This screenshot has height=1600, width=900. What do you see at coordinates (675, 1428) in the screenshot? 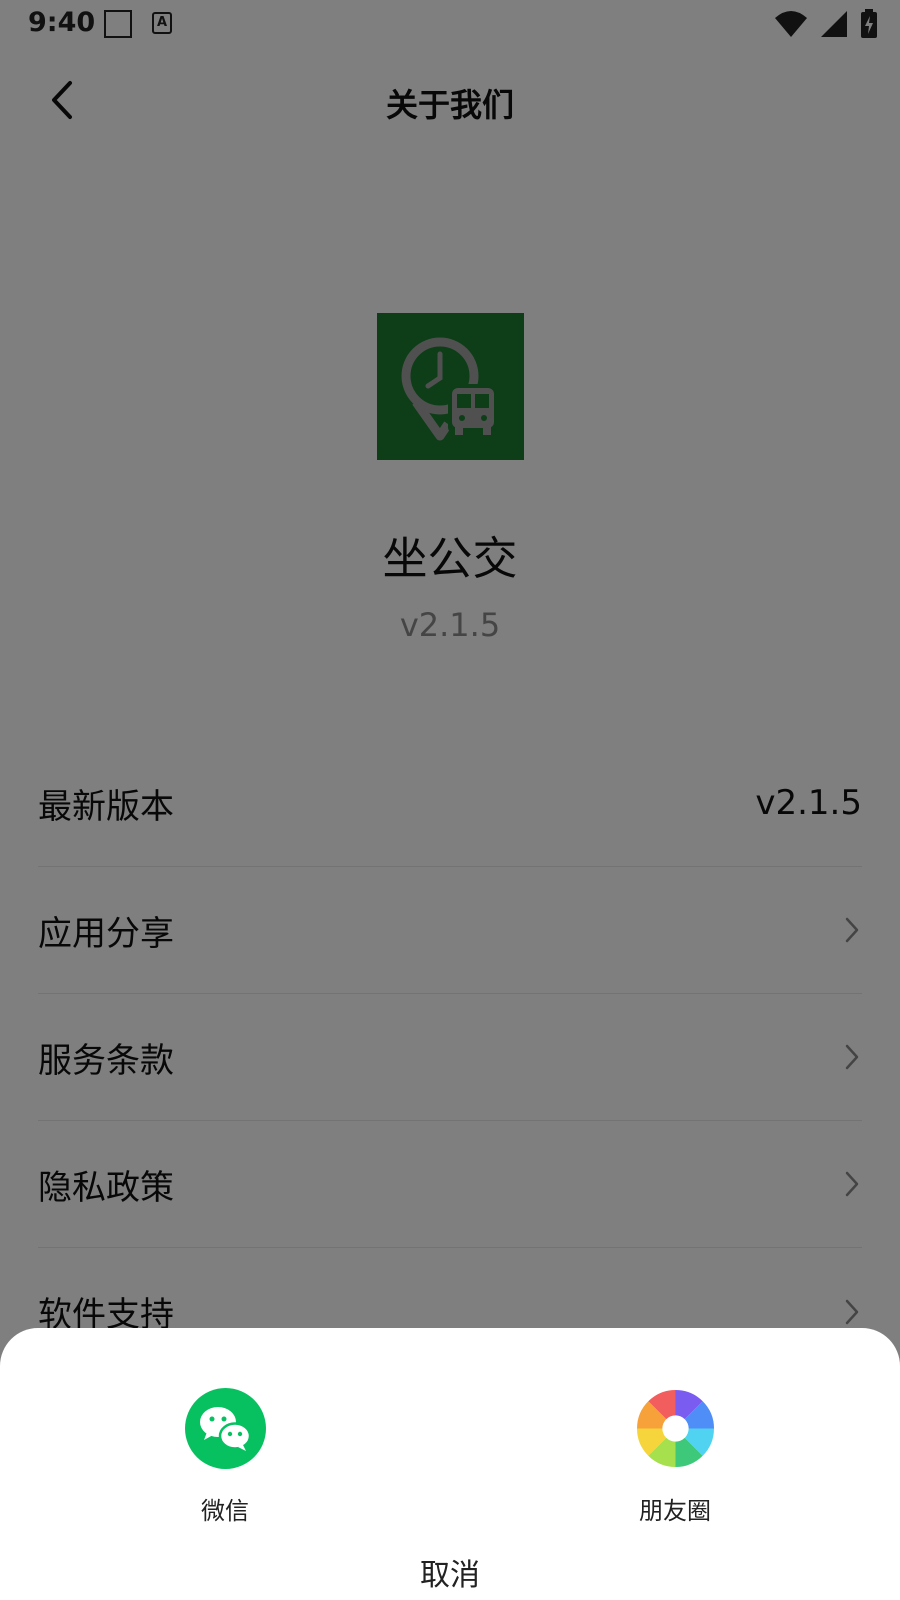
I see `moments-icon` at bounding box center [675, 1428].